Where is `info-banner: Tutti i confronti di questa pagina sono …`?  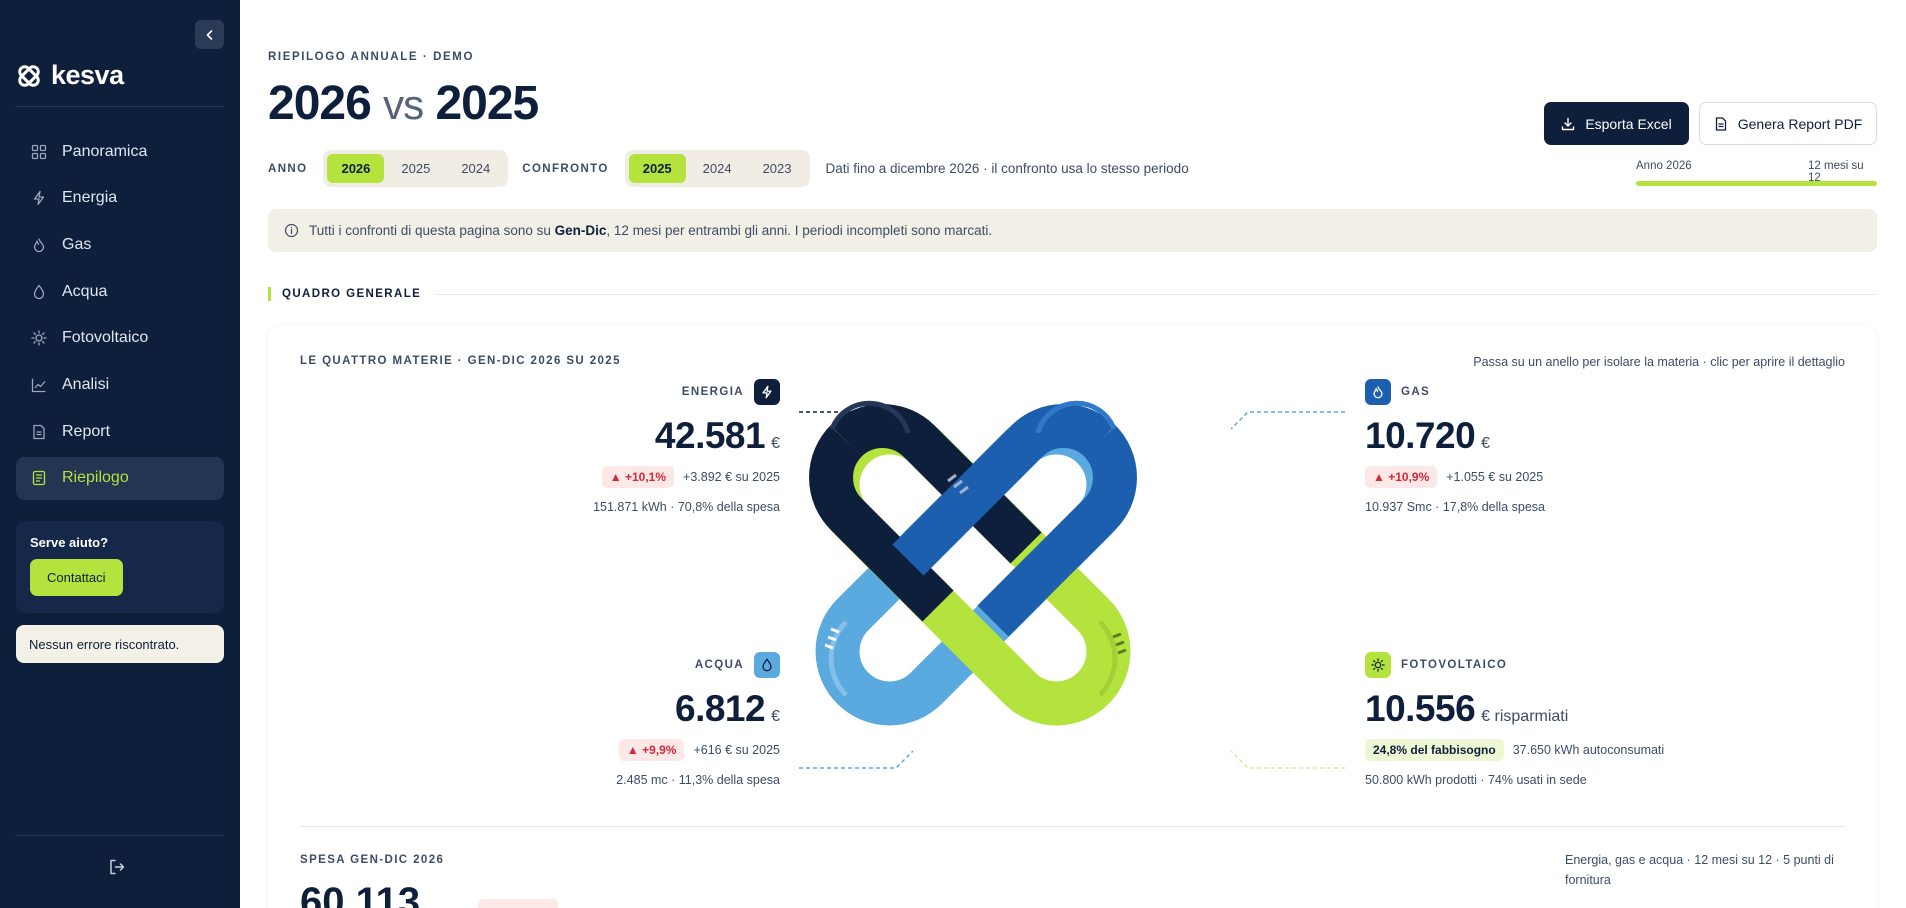
info-banner: Tutti i confronti di questa pagina sono … is located at coordinates (1072, 230).